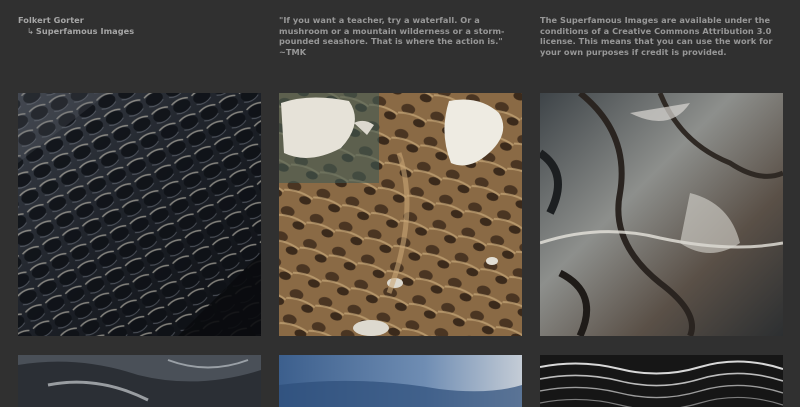 The image size is (800, 407). I want to click on rock-texture-icon, so click(139, 381).